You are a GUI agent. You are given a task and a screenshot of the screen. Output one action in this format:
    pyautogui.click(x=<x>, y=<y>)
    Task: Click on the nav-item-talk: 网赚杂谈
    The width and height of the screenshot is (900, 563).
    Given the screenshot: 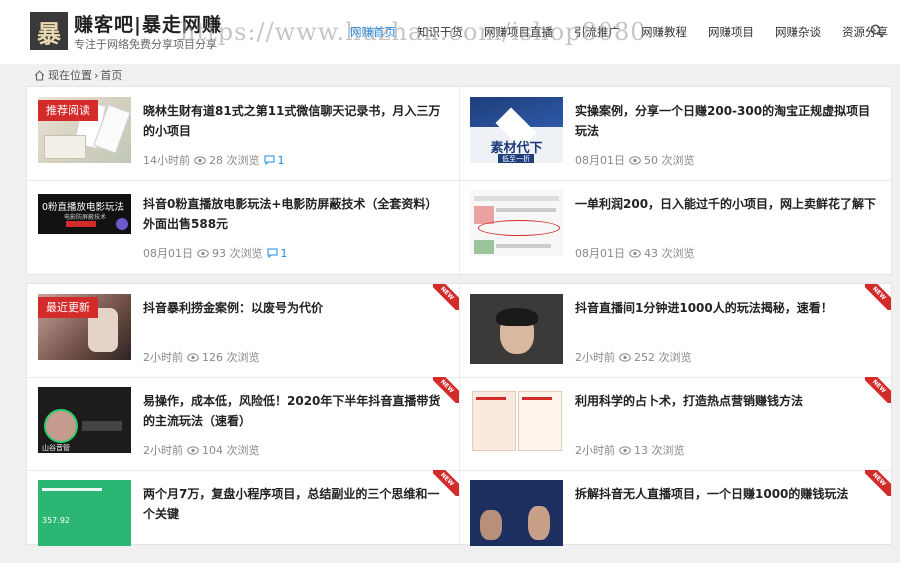 What is the action you would take?
    pyautogui.click(x=798, y=32)
    